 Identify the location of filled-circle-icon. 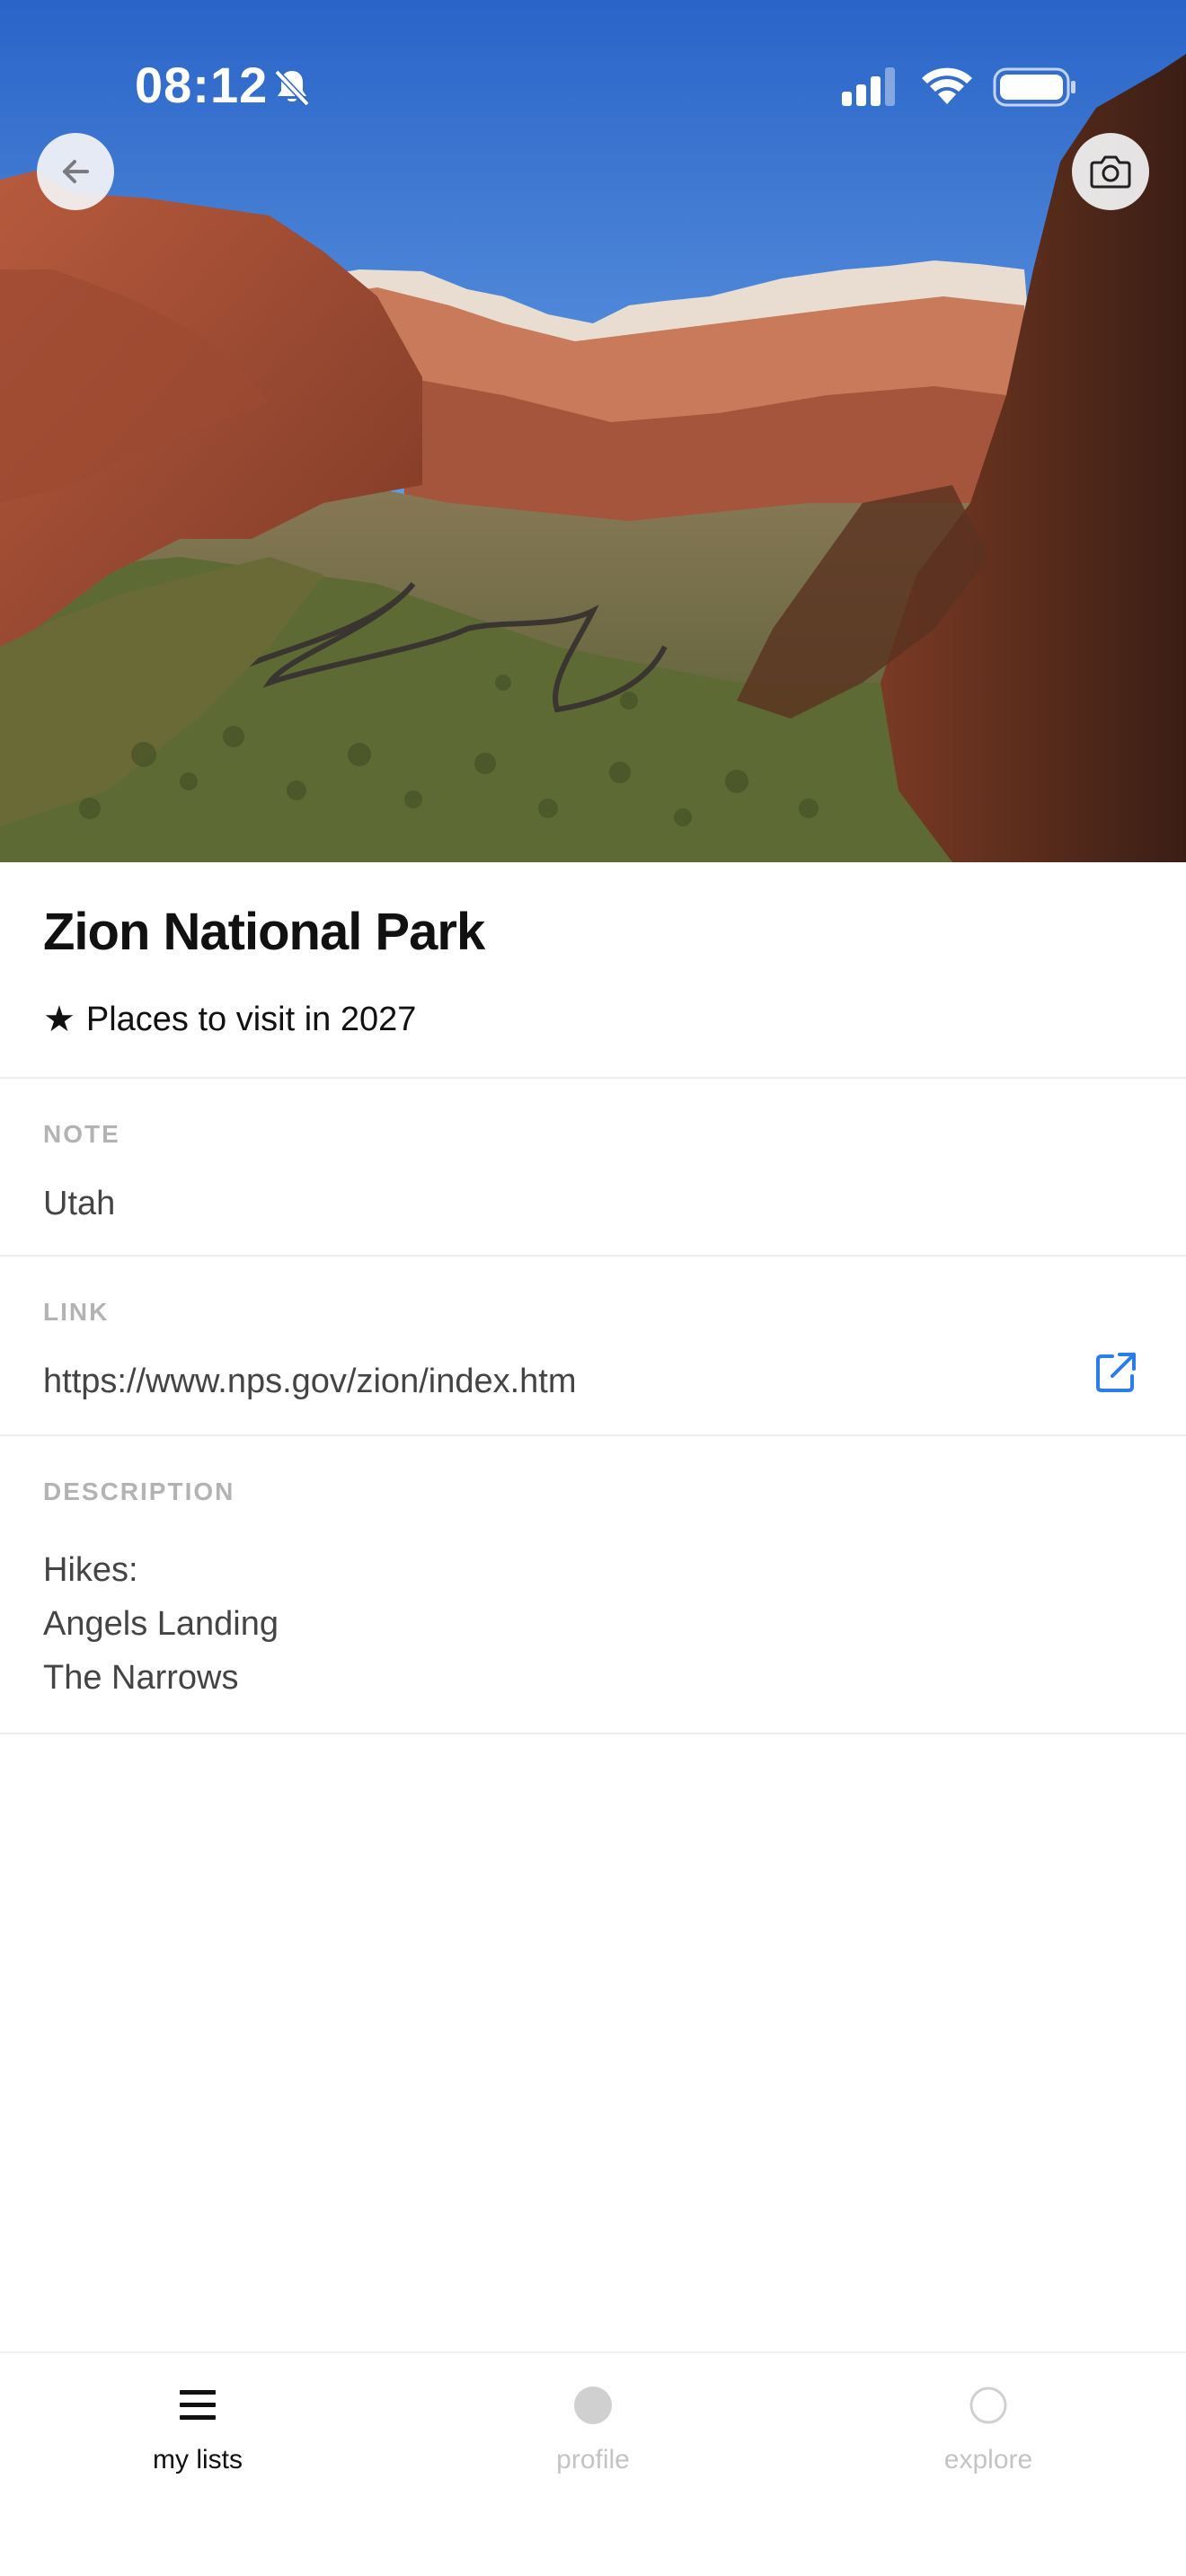
(593, 2405).